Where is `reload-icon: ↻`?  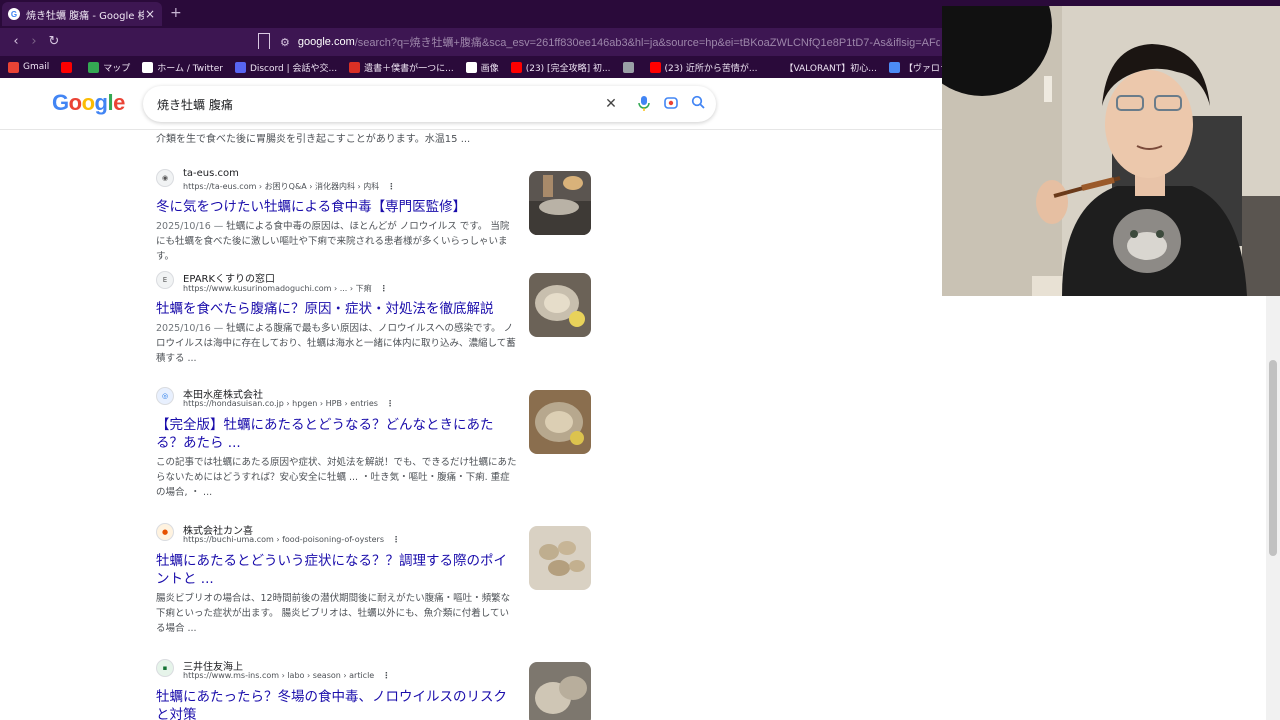 reload-icon: ↻ is located at coordinates (54, 42).